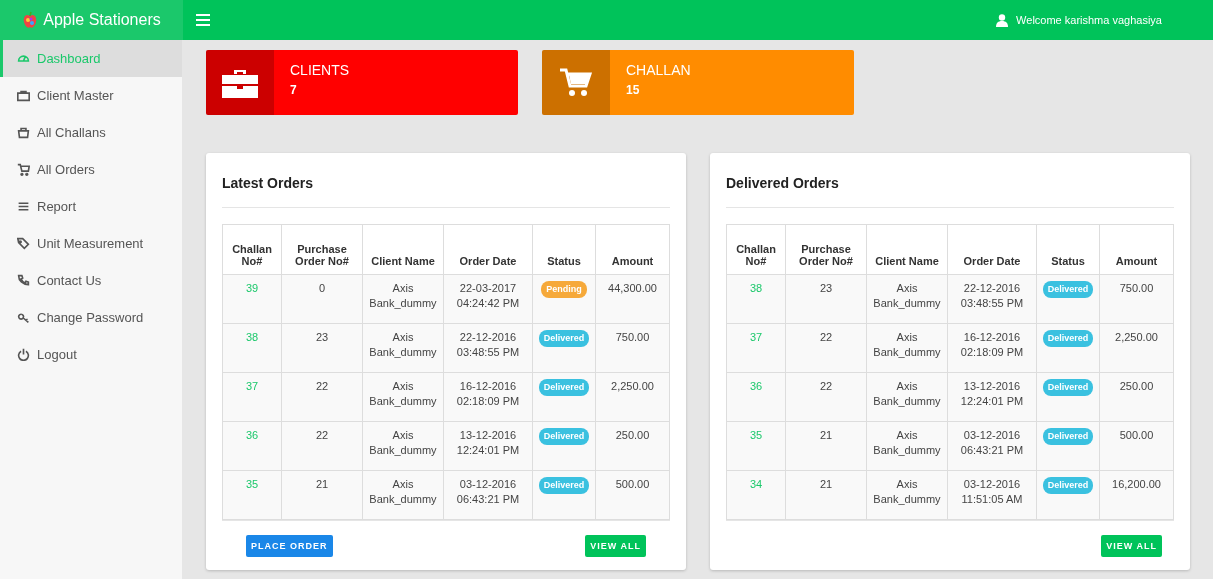 Image resolution: width=1213 pixels, height=579 pixels. What do you see at coordinates (756, 484) in the screenshot?
I see `challan-link: 34` at bounding box center [756, 484].